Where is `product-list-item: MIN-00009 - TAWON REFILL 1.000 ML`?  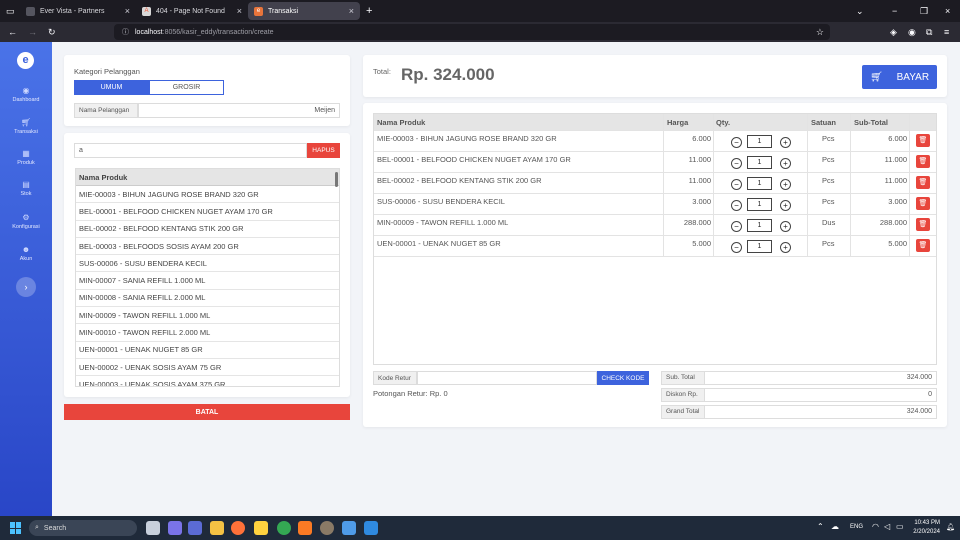
product-list-item: MIN-00009 - TAWON REFILL 1.000 ML is located at coordinates (207, 316).